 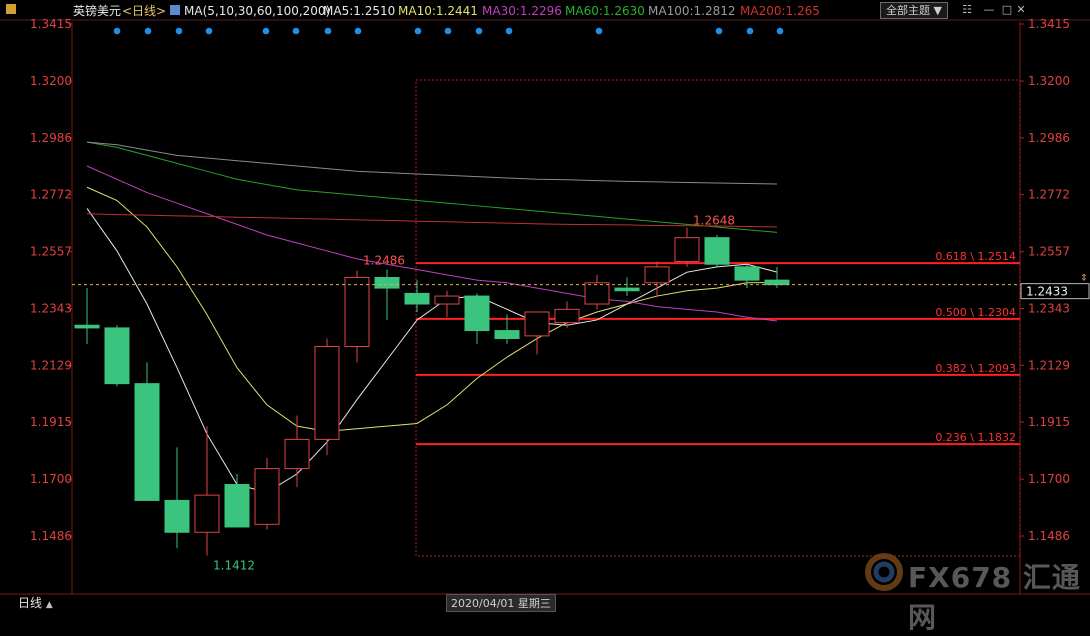 I want to click on right-tick-label: 1.2557, so click(x=1049, y=252).